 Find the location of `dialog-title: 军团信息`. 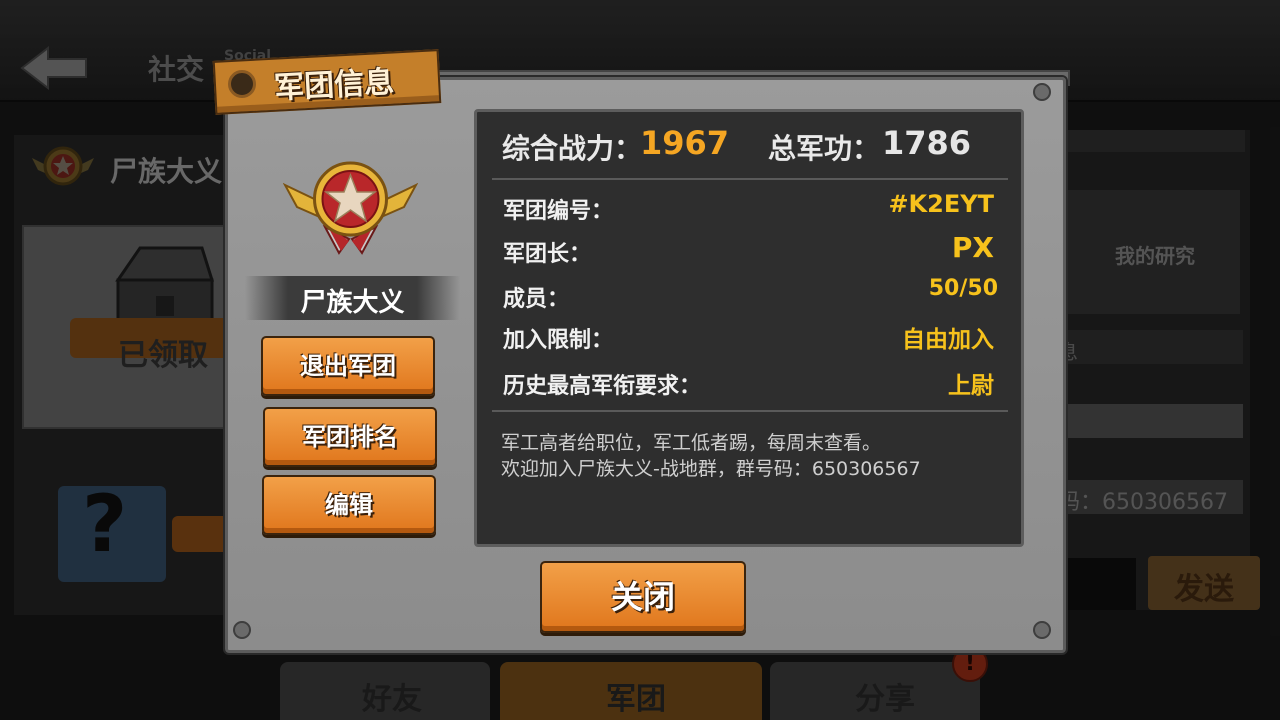

dialog-title: 军团信息 is located at coordinates (334, 85).